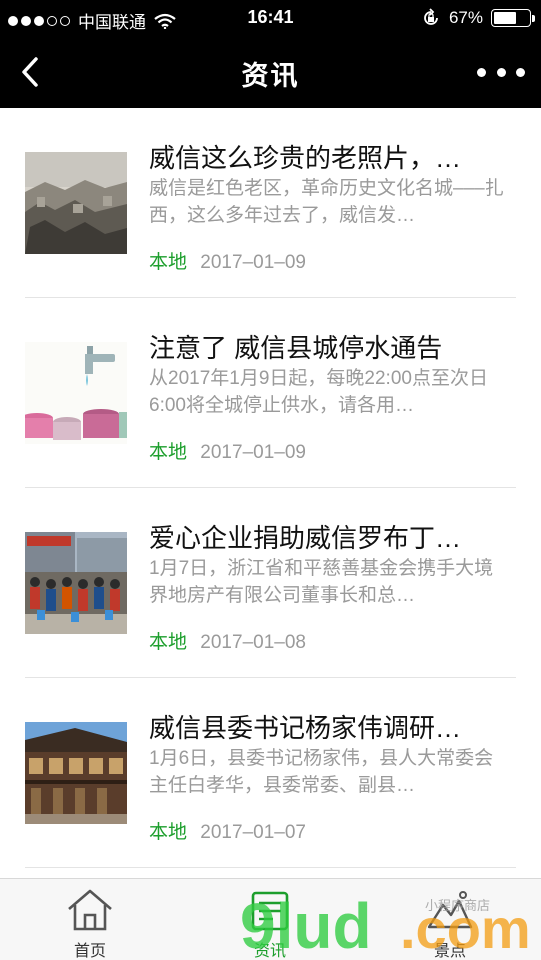 The width and height of the screenshot is (541, 960). Describe the element at coordinates (269, 951) in the screenshot. I see `tab-label: 资讯` at that location.